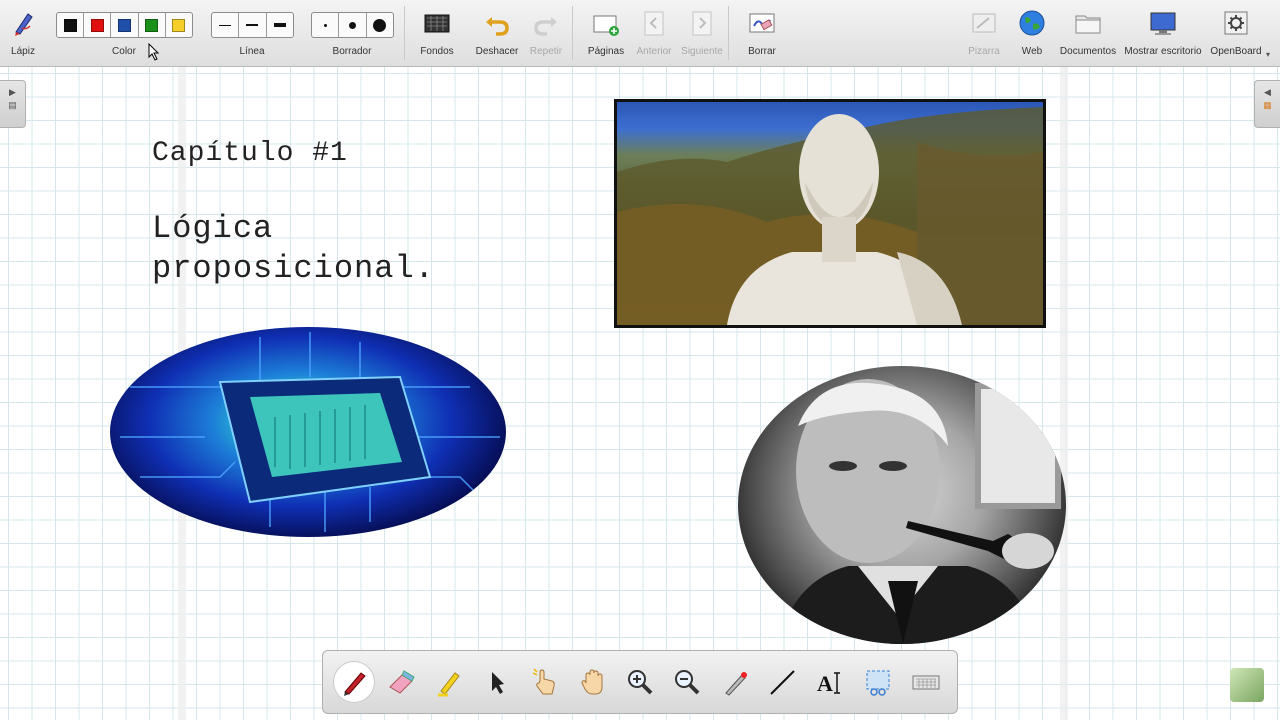  I want to click on pointer-hand-icon, so click(543, 681).